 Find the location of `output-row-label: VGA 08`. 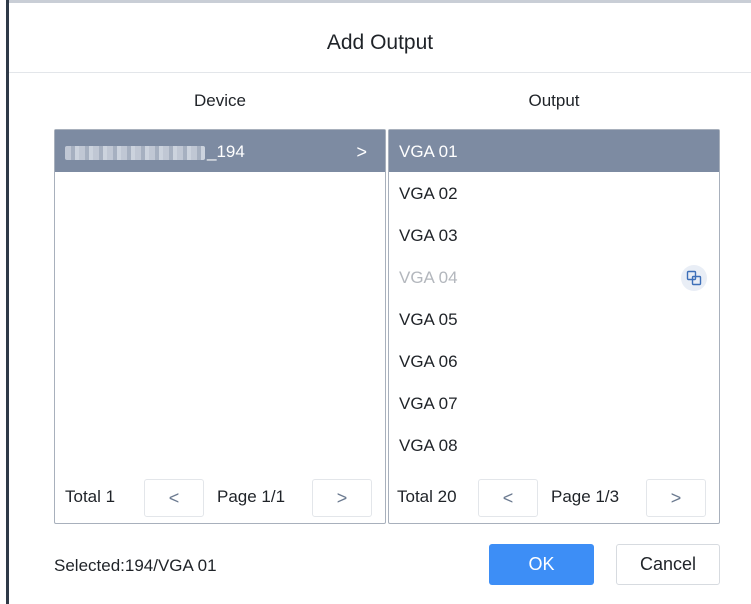

output-row-label: VGA 08 is located at coordinates (428, 445).